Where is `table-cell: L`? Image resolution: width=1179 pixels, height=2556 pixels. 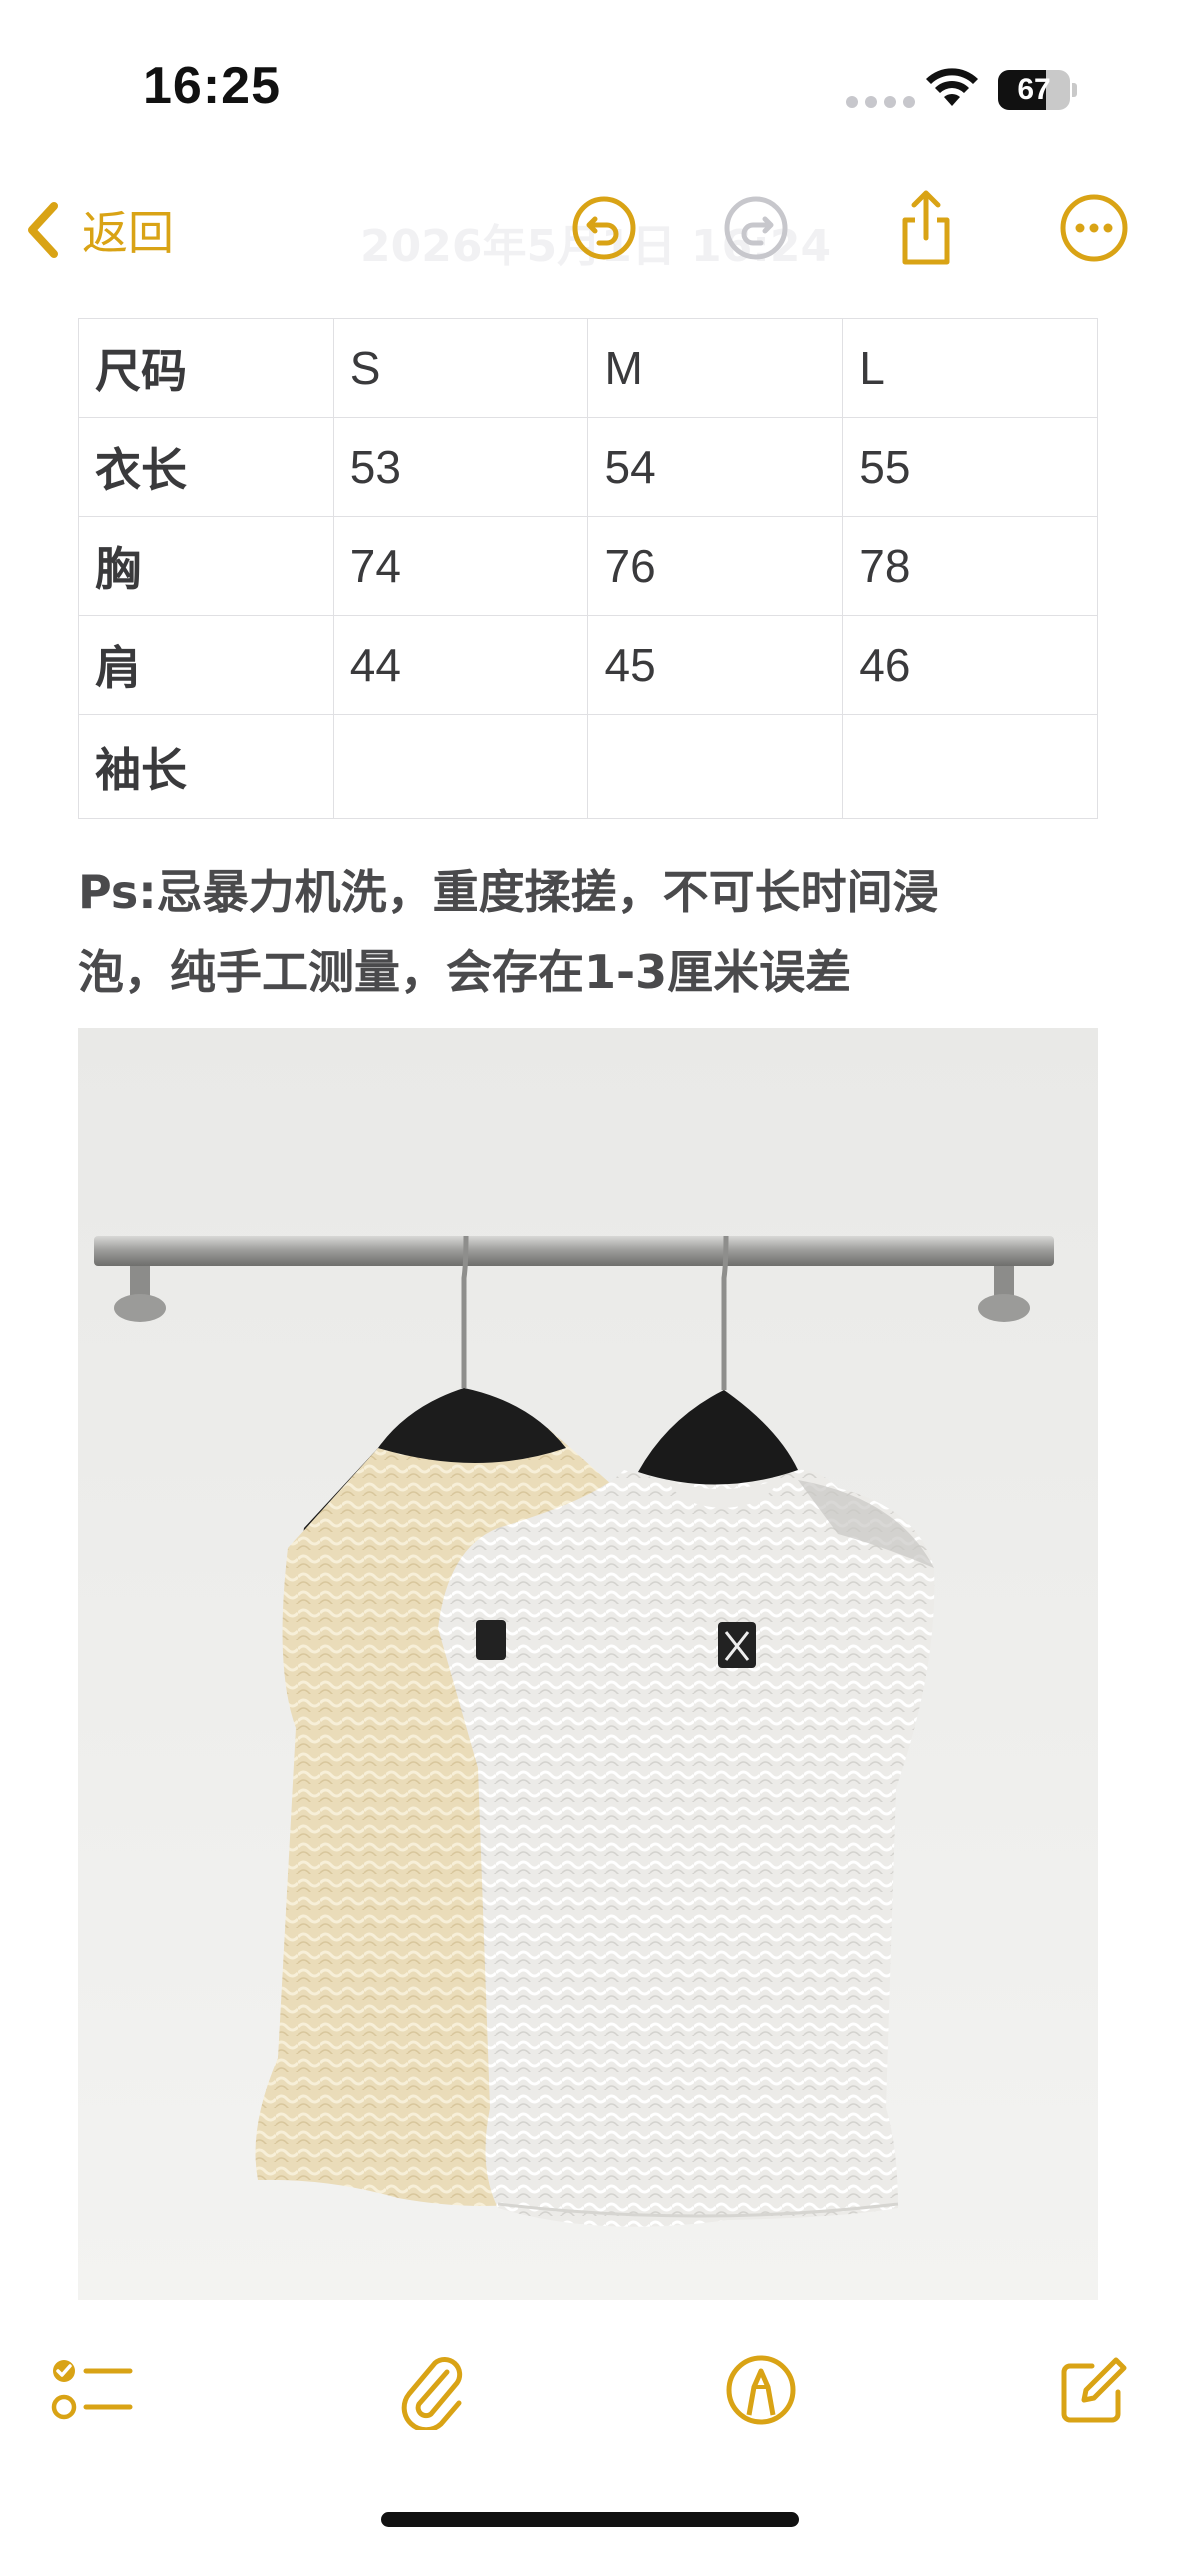
table-cell: L is located at coordinates (970, 368).